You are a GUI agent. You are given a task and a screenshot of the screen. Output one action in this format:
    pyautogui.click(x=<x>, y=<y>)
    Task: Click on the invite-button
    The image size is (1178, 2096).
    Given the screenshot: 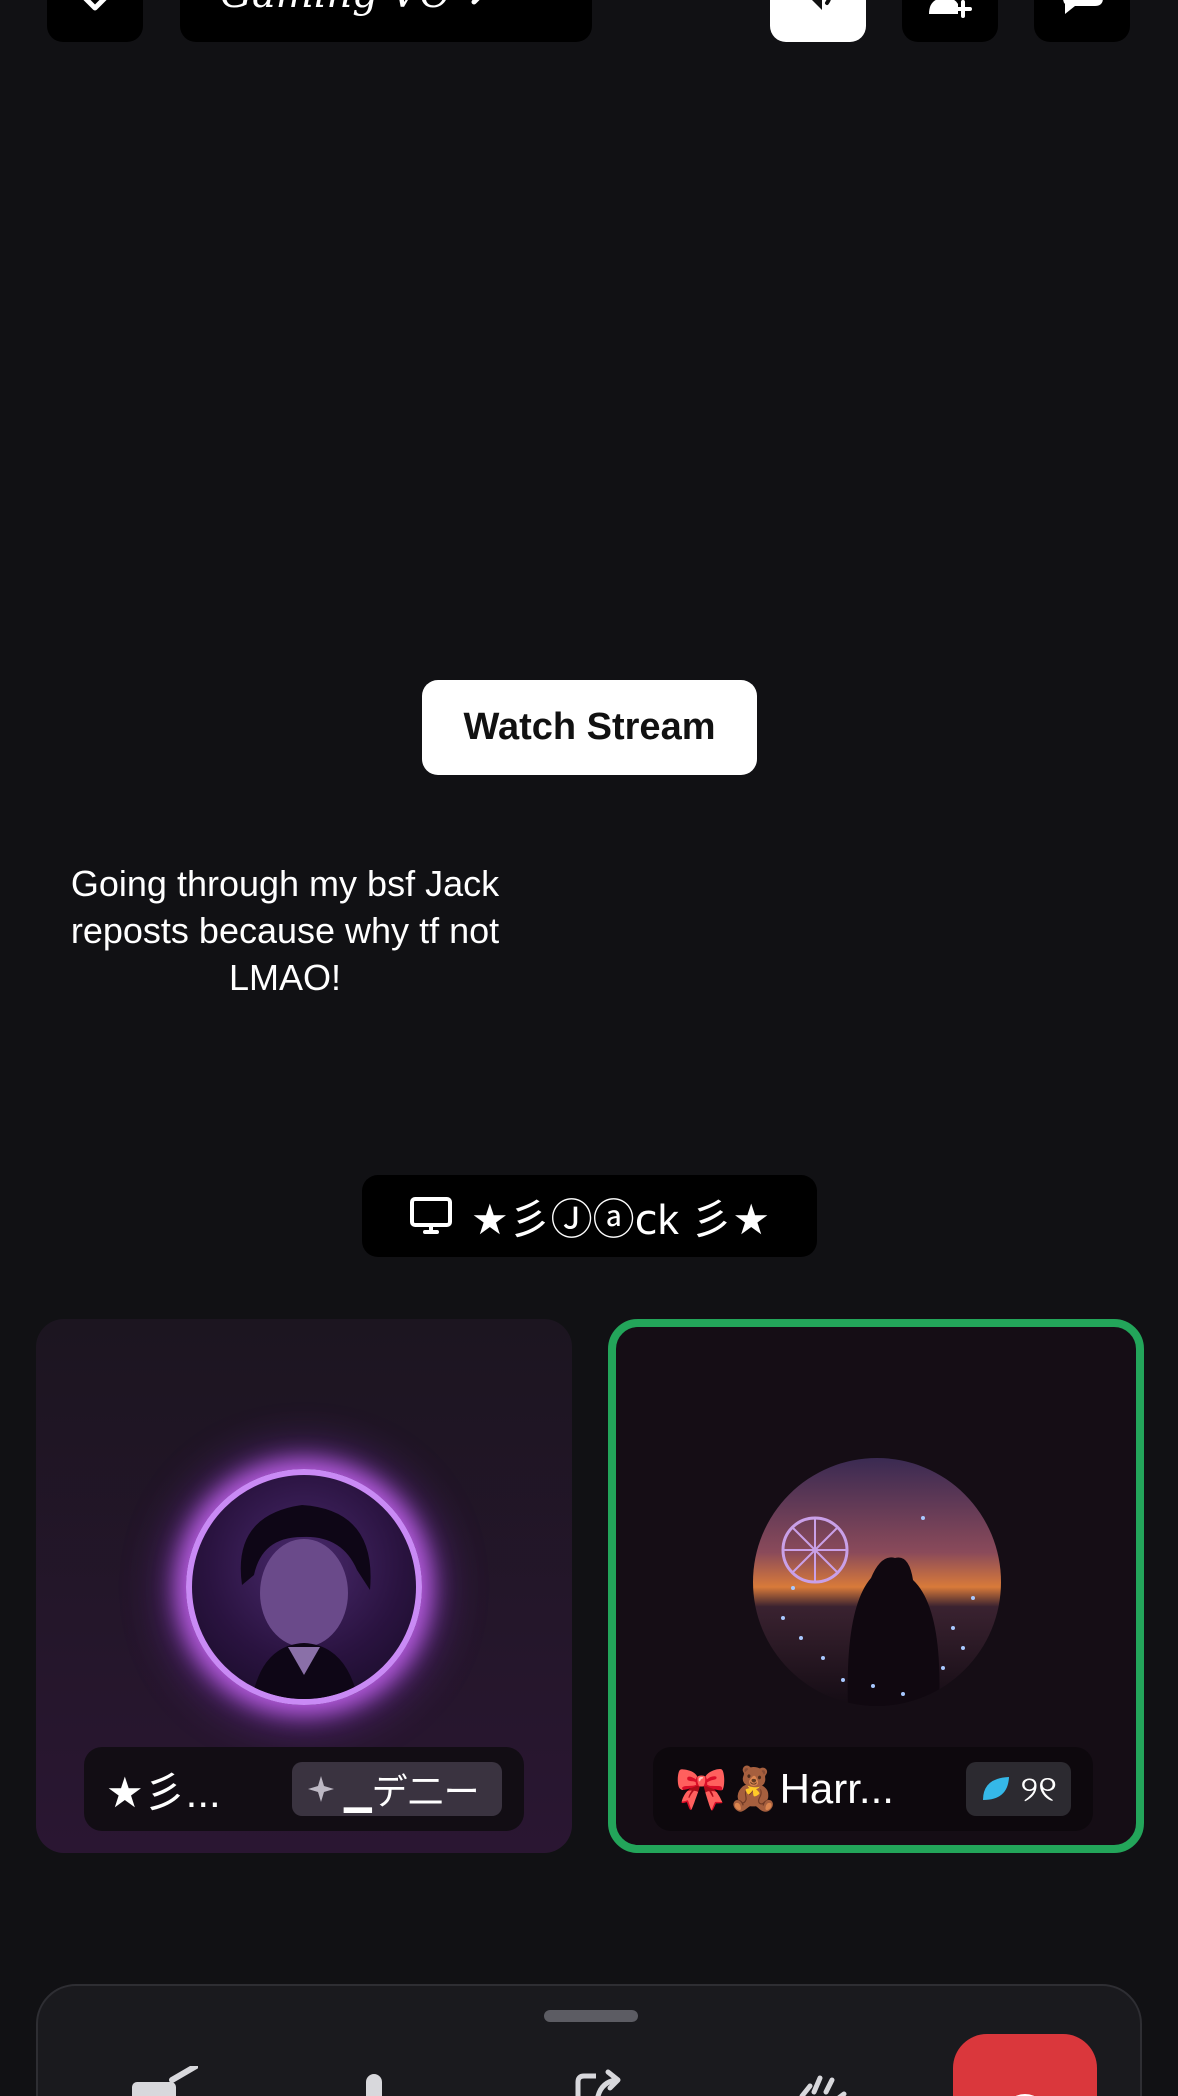 What is the action you would take?
    pyautogui.click(x=950, y=21)
    